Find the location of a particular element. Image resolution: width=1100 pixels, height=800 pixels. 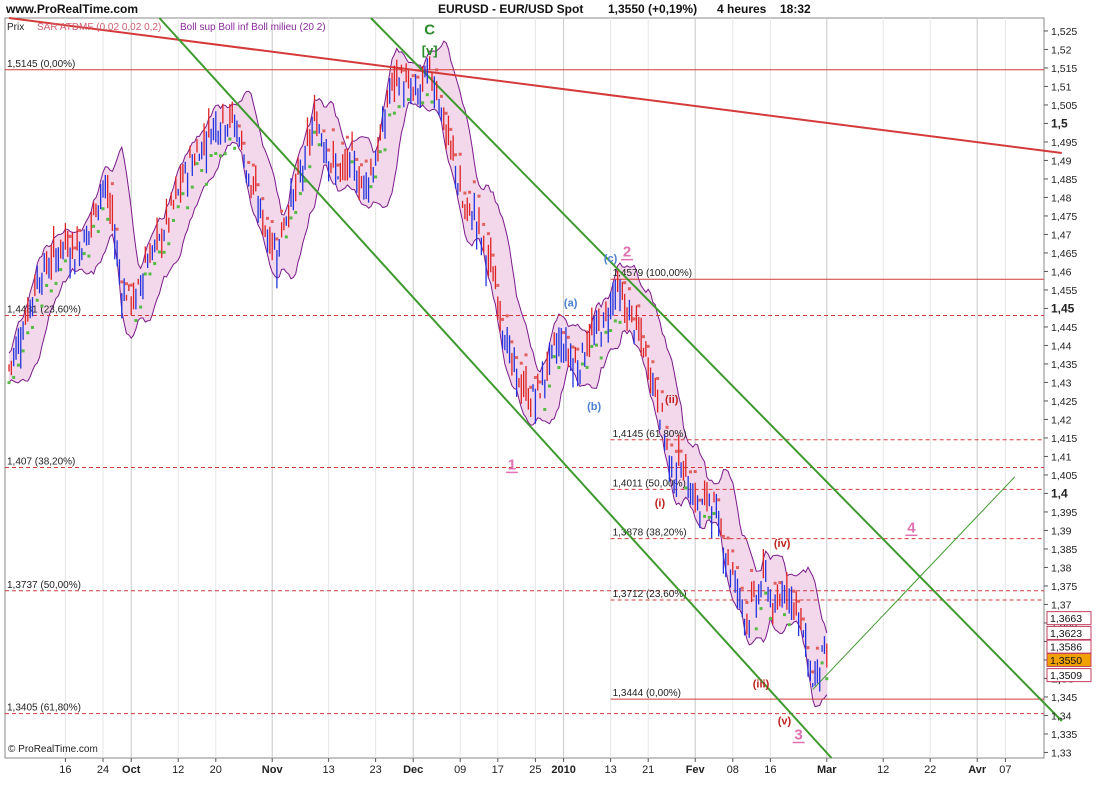

y-tick-label: 1,48 is located at coordinates (1061, 198).